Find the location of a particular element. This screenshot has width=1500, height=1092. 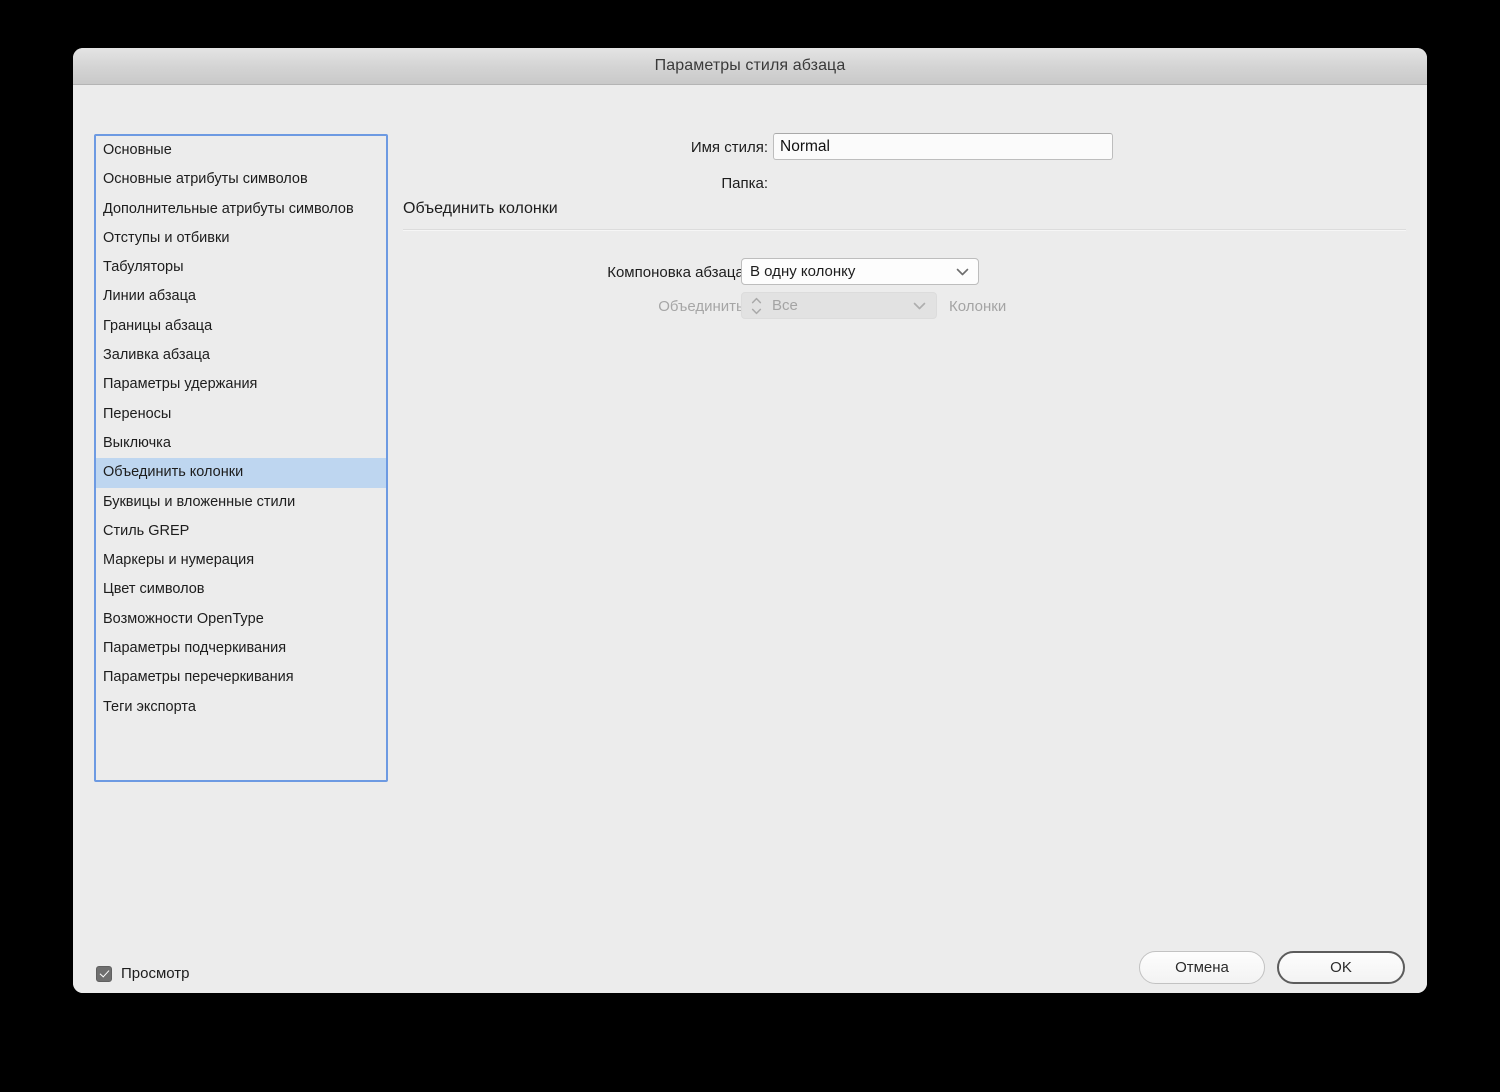

preview-row: Просмотр is located at coordinates (143, 973).